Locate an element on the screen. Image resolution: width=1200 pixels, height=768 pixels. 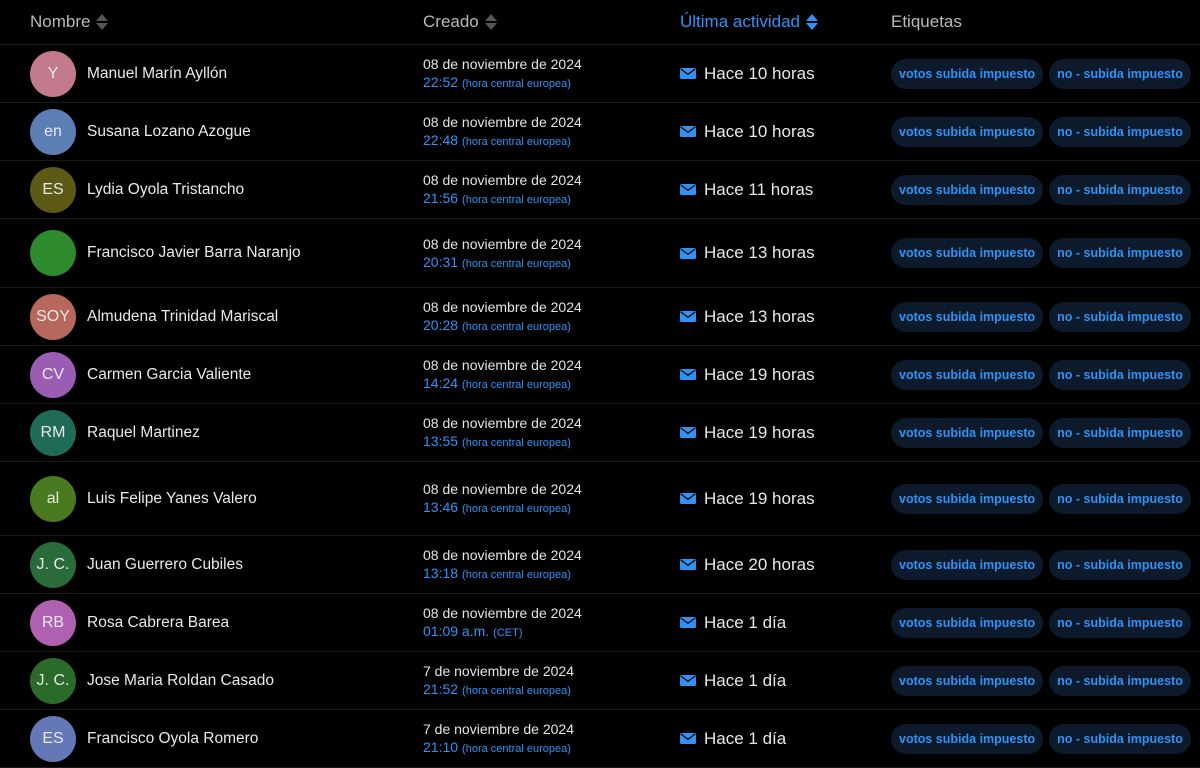
contact-name: Luis Felipe Yanes Valero is located at coordinates (172, 499).